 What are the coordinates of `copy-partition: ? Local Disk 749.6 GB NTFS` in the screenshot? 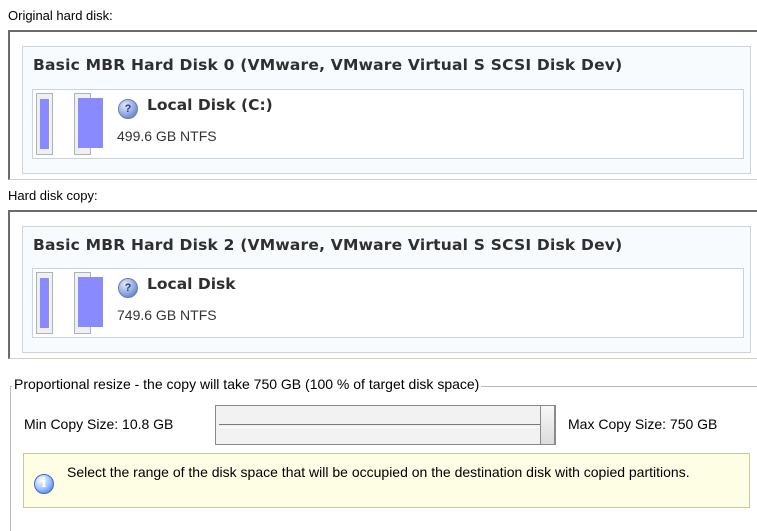 It's located at (408, 303).